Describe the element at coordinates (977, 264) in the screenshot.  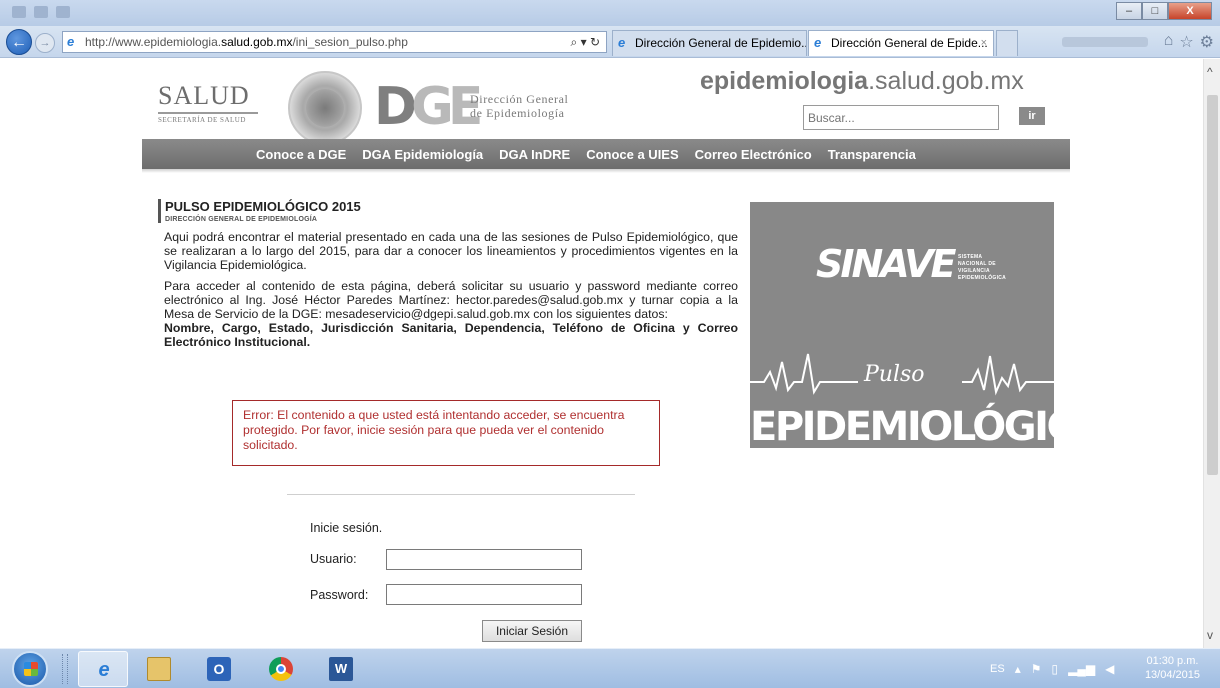
I see `sinave-sub-line-2: NACIONAL DE` at that location.